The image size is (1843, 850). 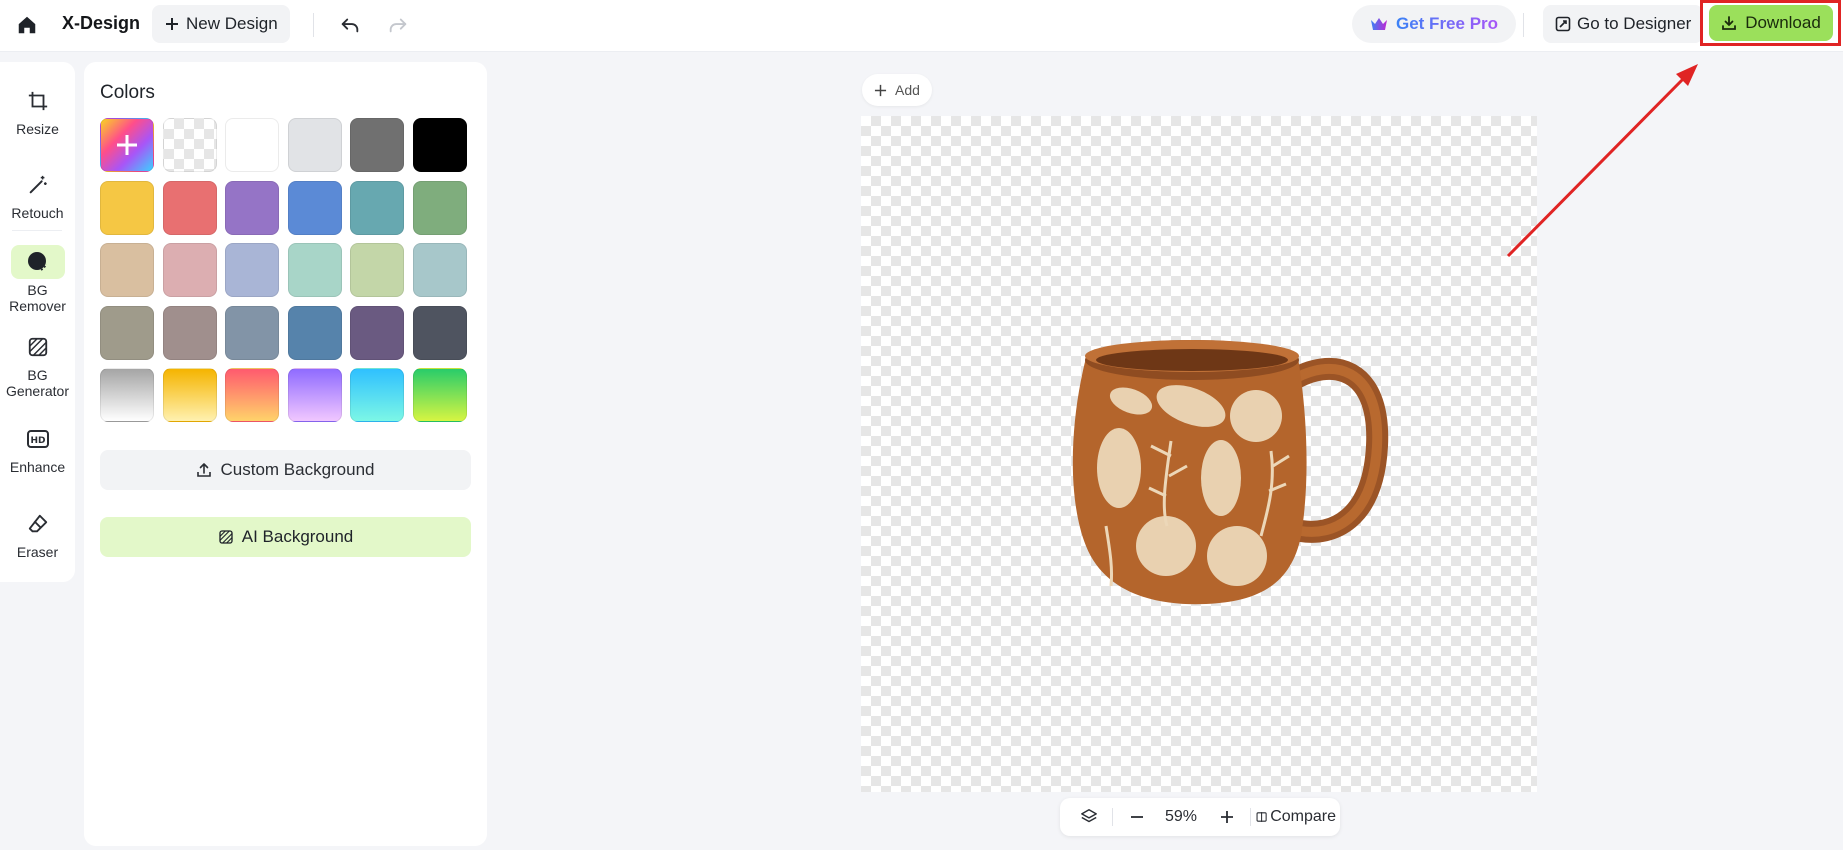 I want to click on custom-color-swatch, so click(x=127, y=145).